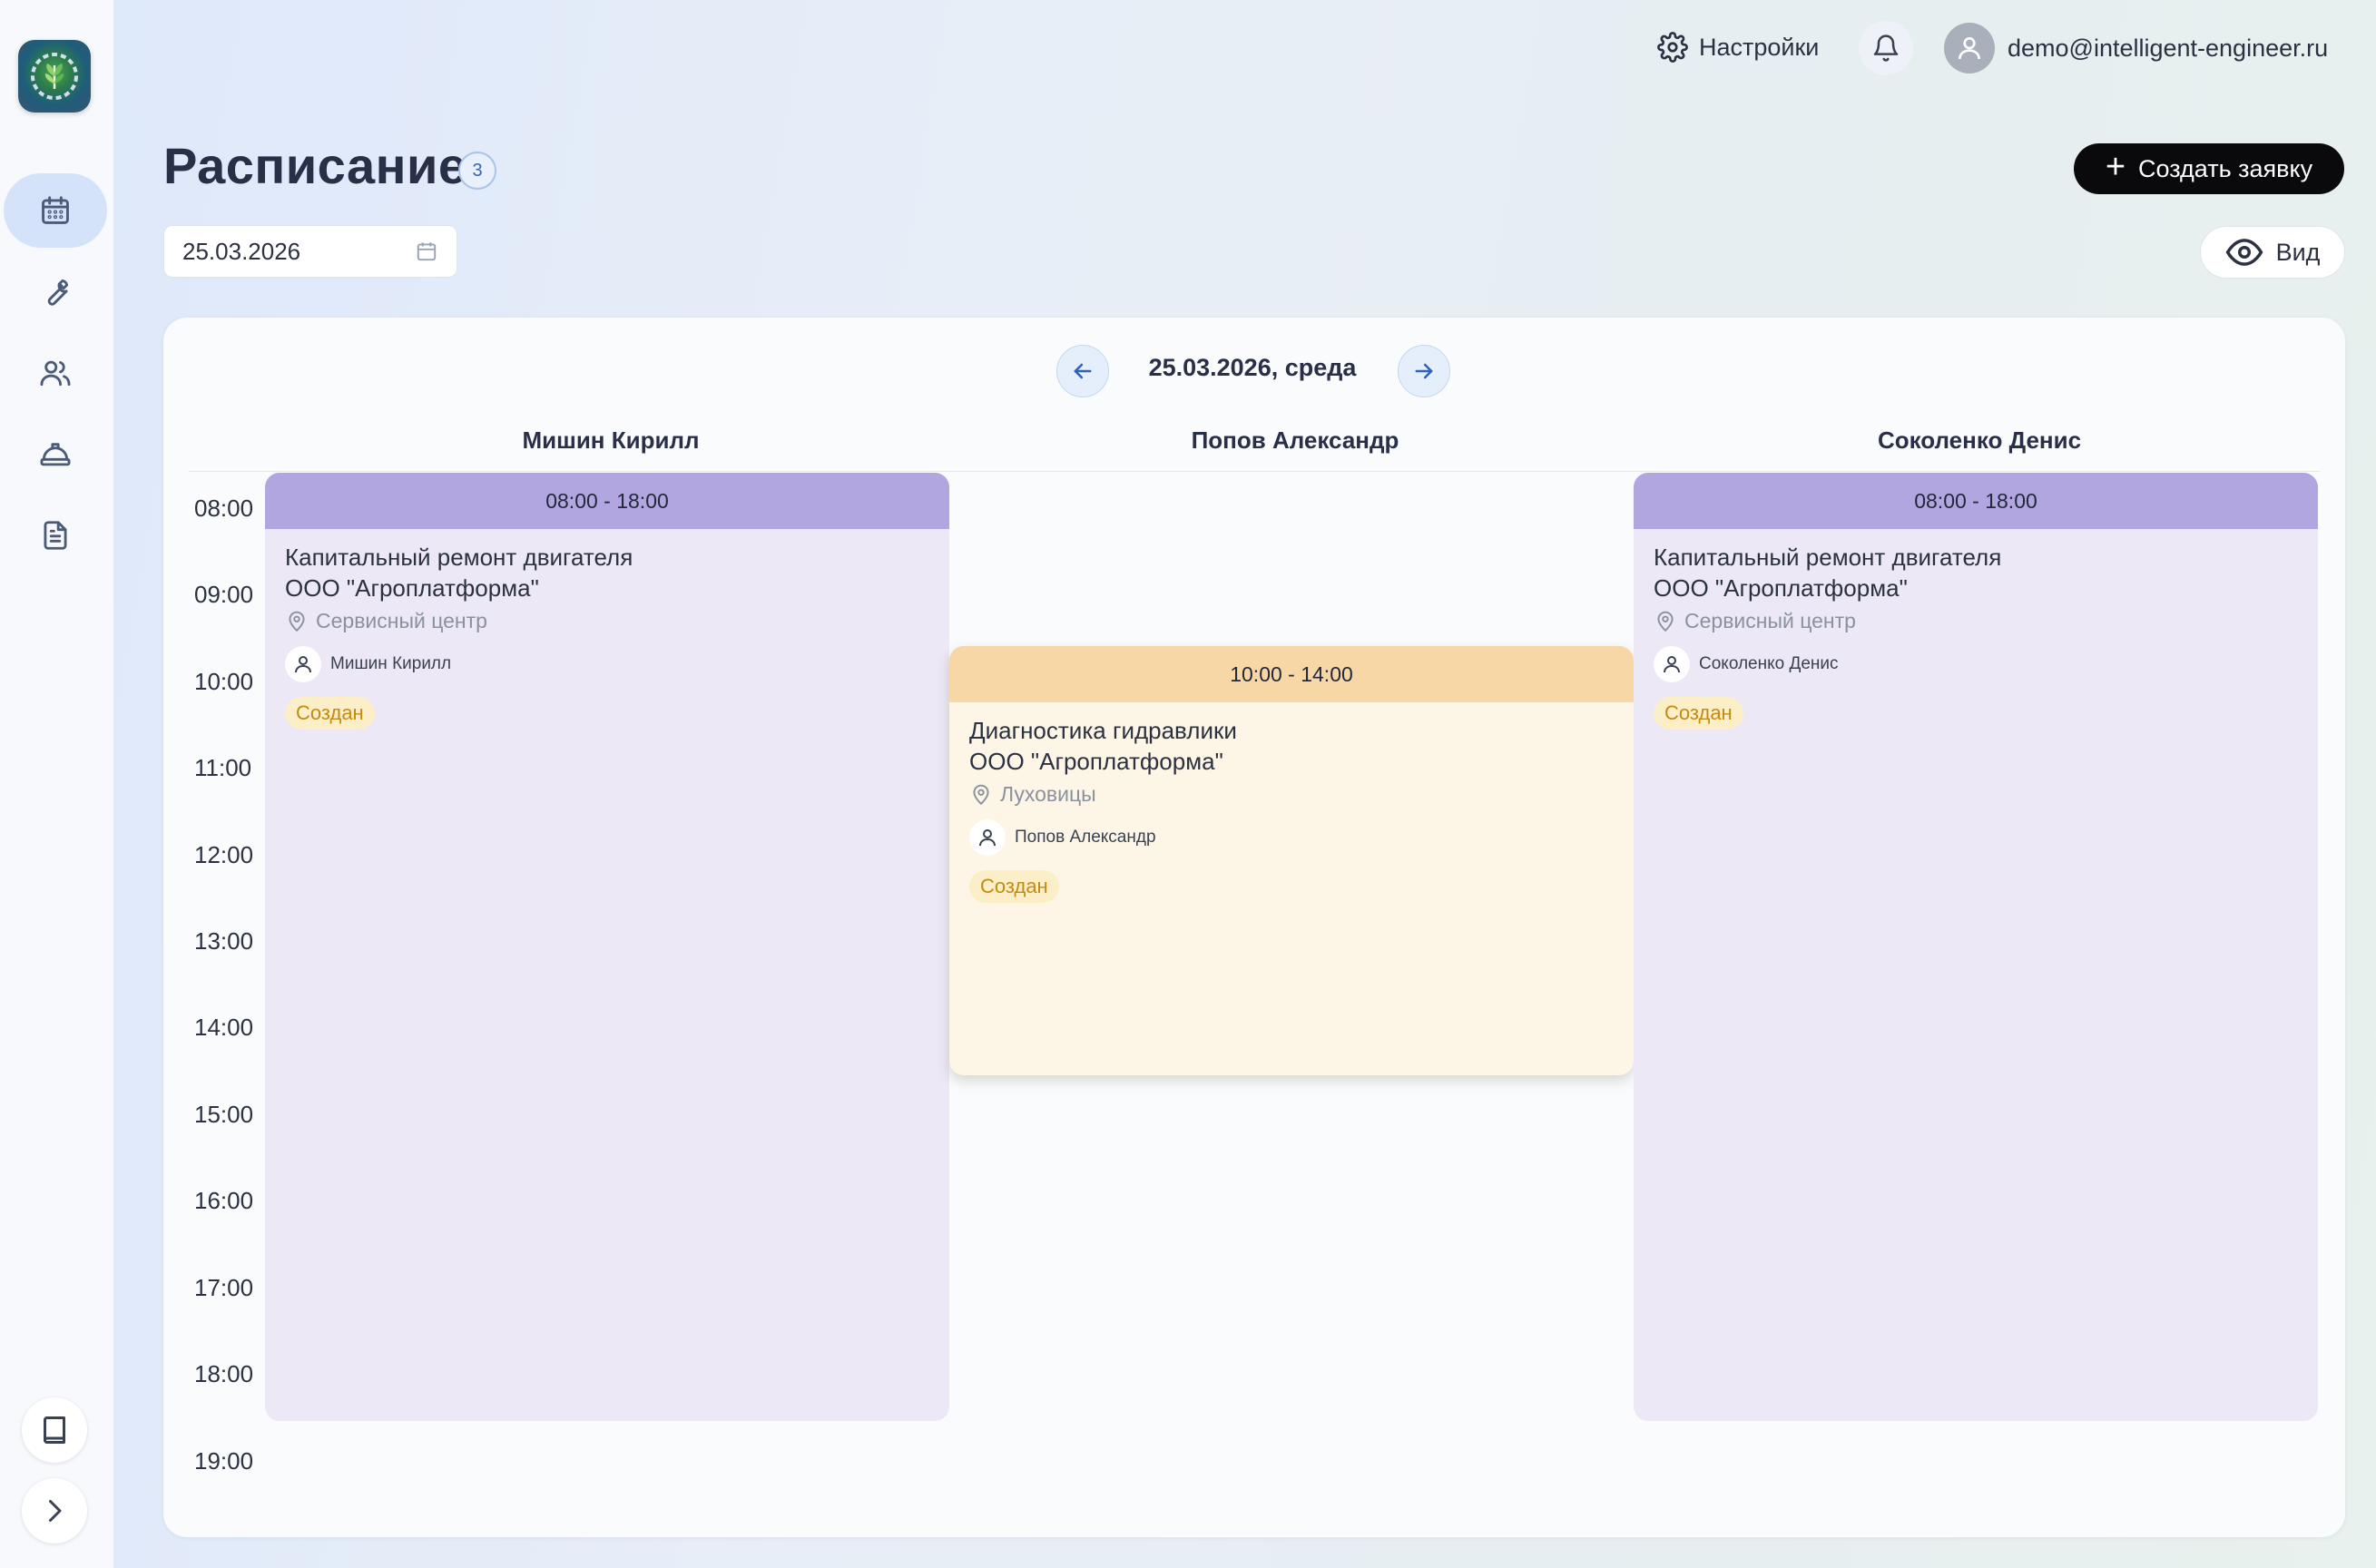 Image resolution: width=2376 pixels, height=1568 pixels. What do you see at coordinates (2225, 168) in the screenshot?
I see `create-request-label: Создать заявку` at bounding box center [2225, 168].